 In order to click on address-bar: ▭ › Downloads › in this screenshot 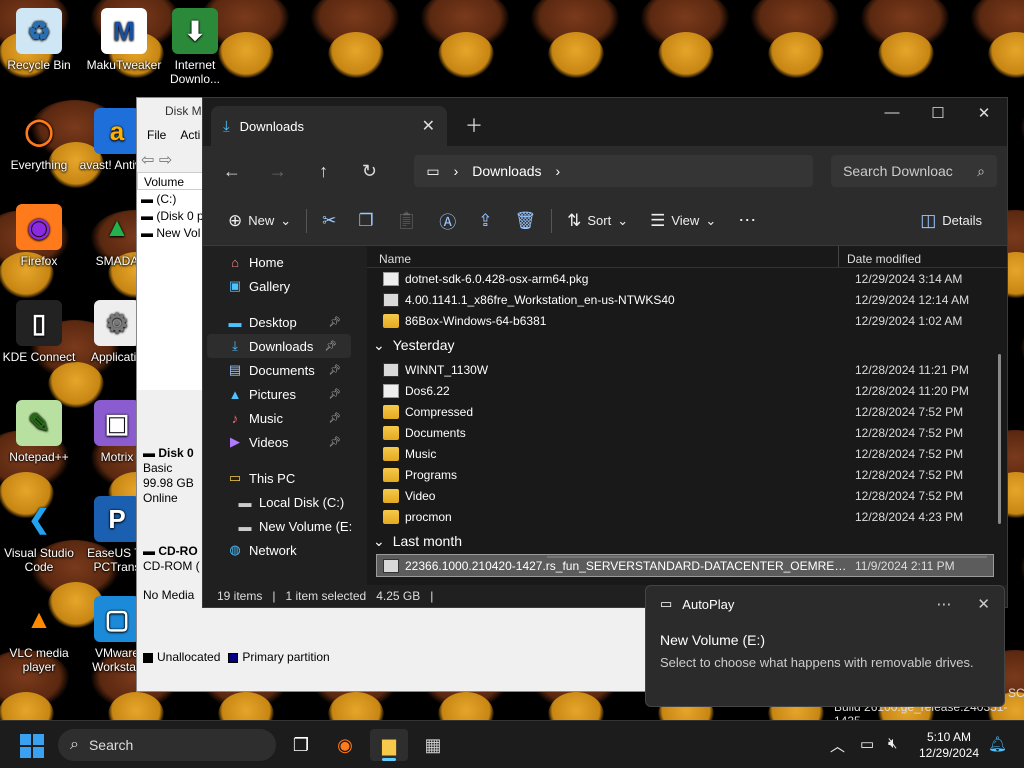, I will do `click(614, 171)`.